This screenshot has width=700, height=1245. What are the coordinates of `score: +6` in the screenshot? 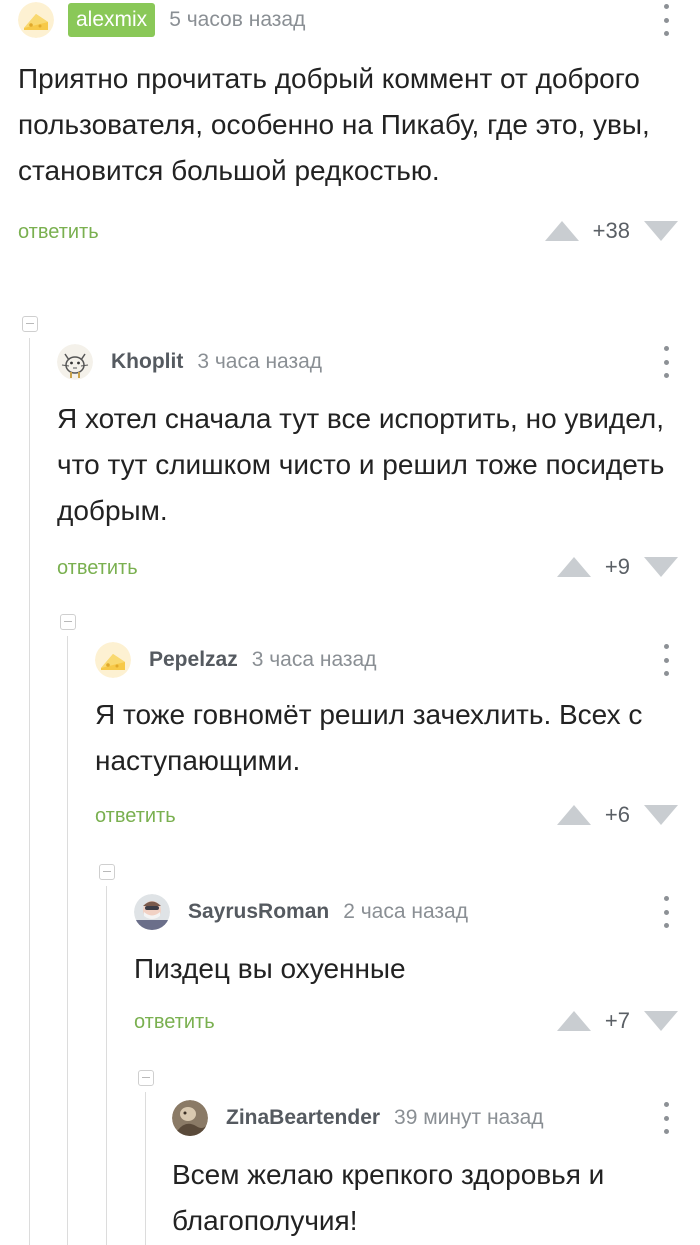 It's located at (617, 814).